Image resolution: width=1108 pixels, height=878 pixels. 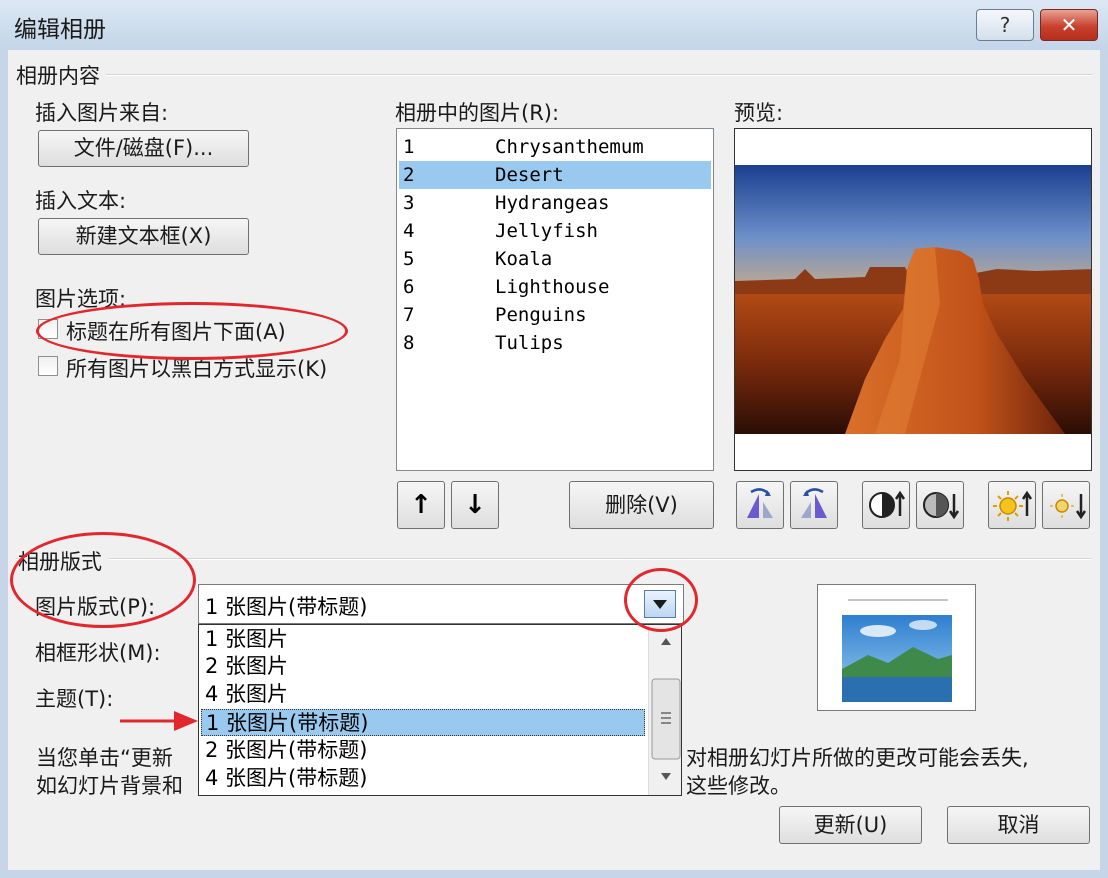 I want to click on rotate-left-icon, so click(x=760, y=503).